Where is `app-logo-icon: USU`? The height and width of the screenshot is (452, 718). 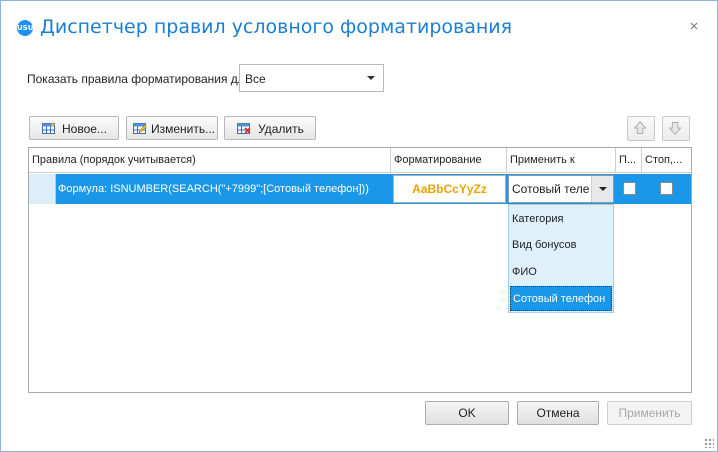 app-logo-icon: USU is located at coordinates (25, 28).